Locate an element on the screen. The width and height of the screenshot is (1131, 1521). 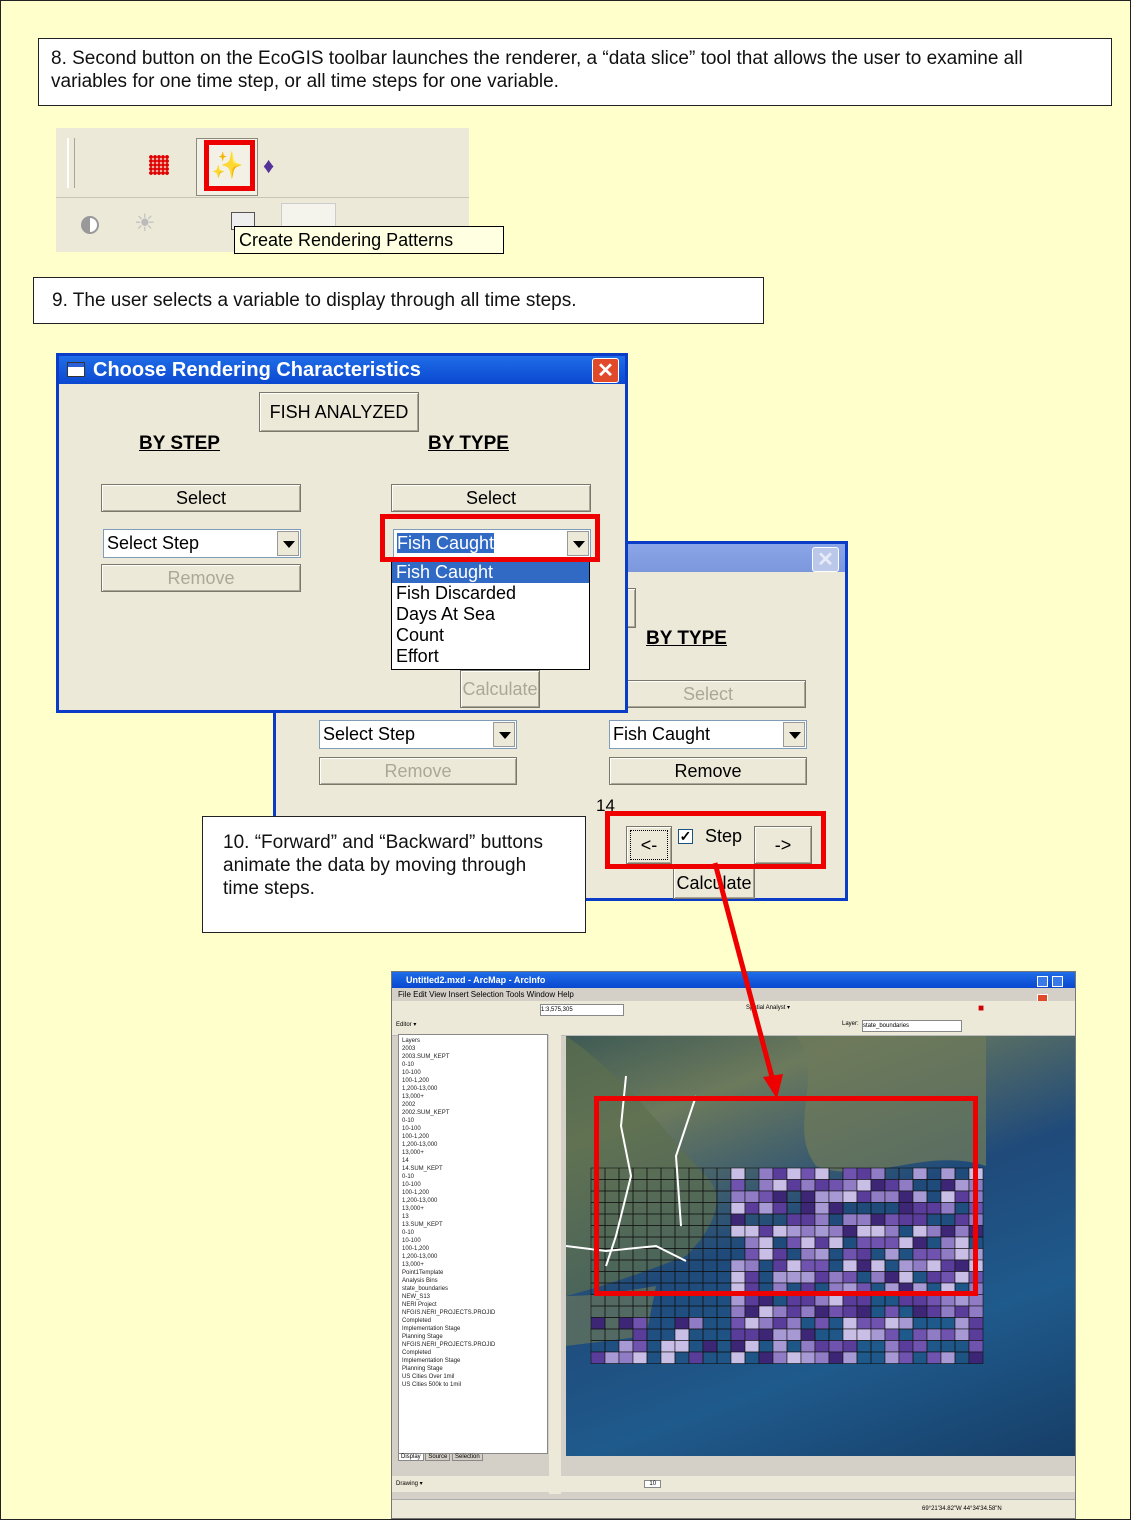
arrow-head is located at coordinates (773, 1086).